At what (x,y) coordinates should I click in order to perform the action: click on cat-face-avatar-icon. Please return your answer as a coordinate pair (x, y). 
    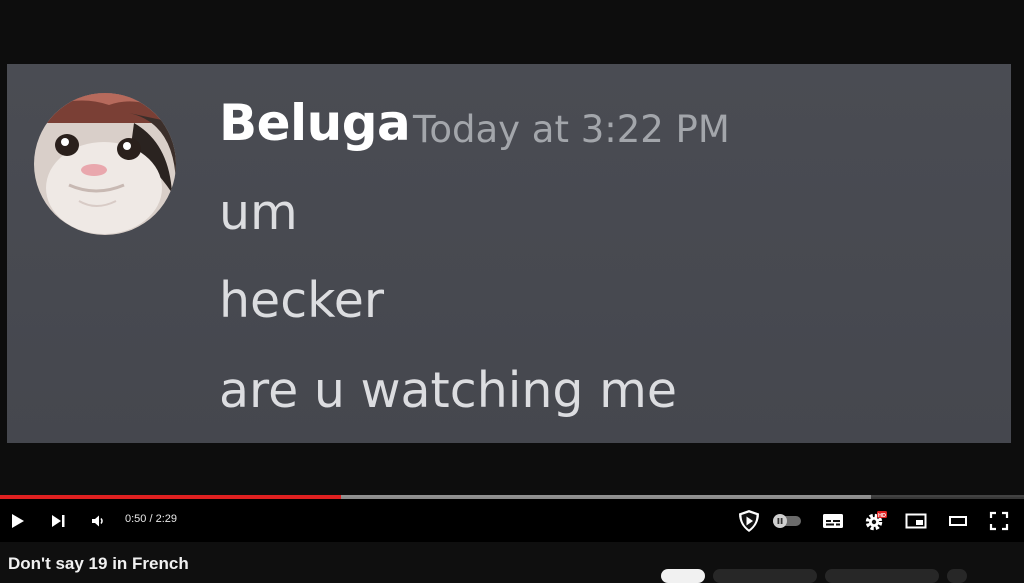
    Looking at the image, I should click on (105, 164).